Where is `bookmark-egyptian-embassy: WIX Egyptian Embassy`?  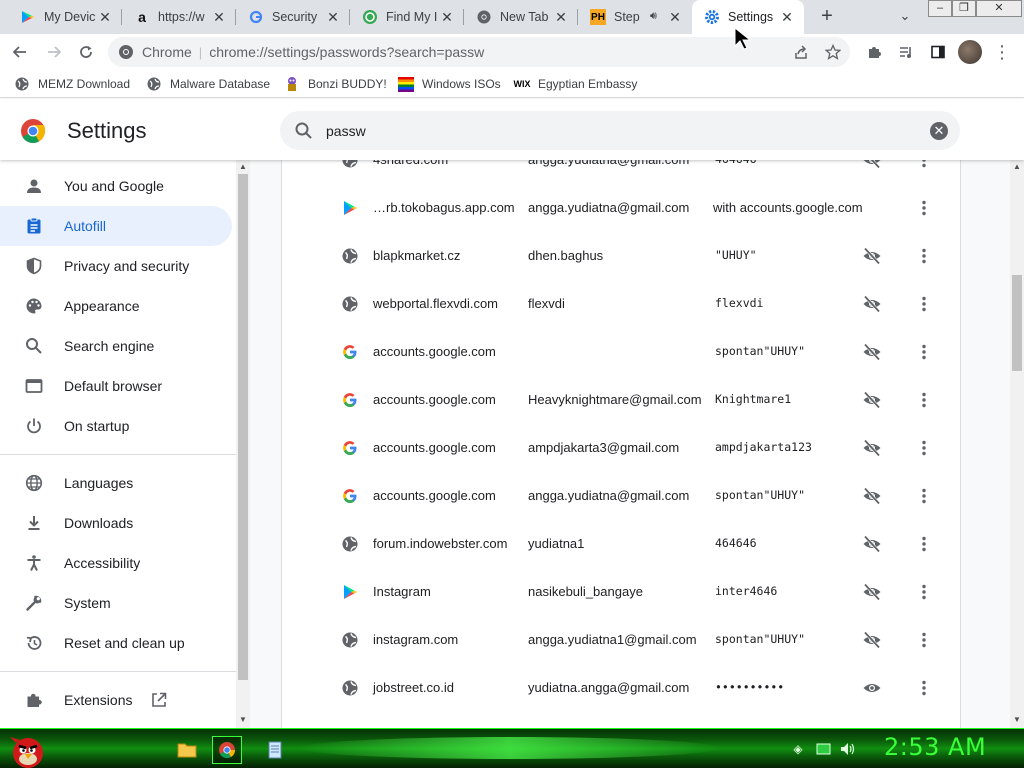
bookmark-egyptian-embassy: WIX Egyptian Embassy is located at coordinates (576, 84).